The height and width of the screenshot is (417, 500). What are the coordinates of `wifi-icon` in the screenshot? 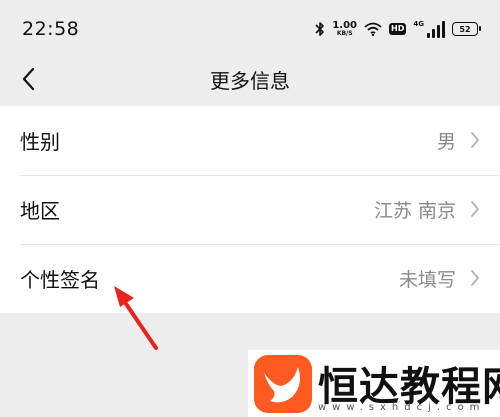 It's located at (373, 29).